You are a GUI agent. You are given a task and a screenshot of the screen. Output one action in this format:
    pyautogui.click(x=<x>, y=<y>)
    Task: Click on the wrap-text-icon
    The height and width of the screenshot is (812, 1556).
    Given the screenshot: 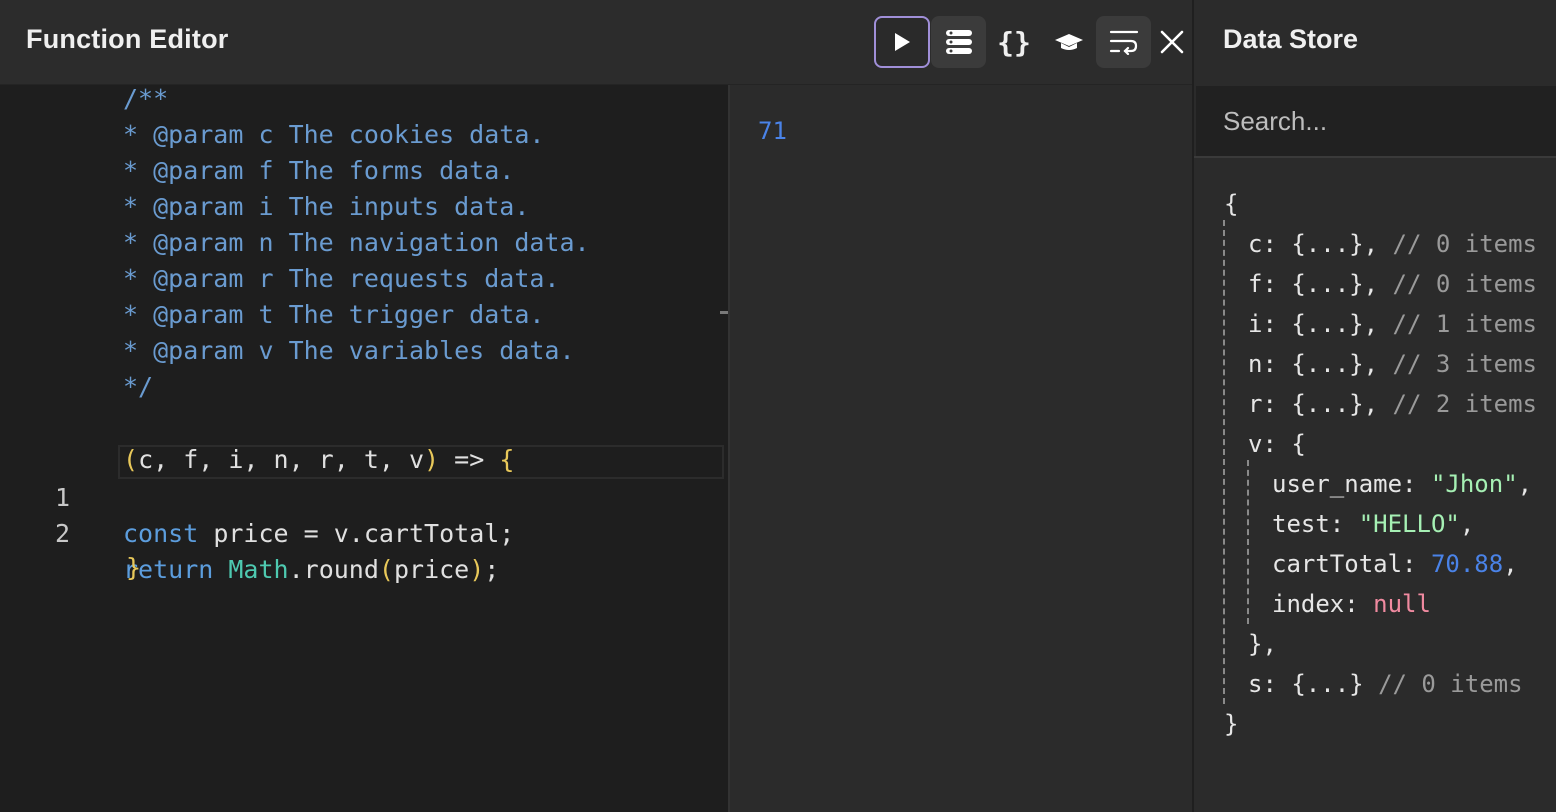 What is the action you would take?
    pyautogui.click(x=1123, y=42)
    